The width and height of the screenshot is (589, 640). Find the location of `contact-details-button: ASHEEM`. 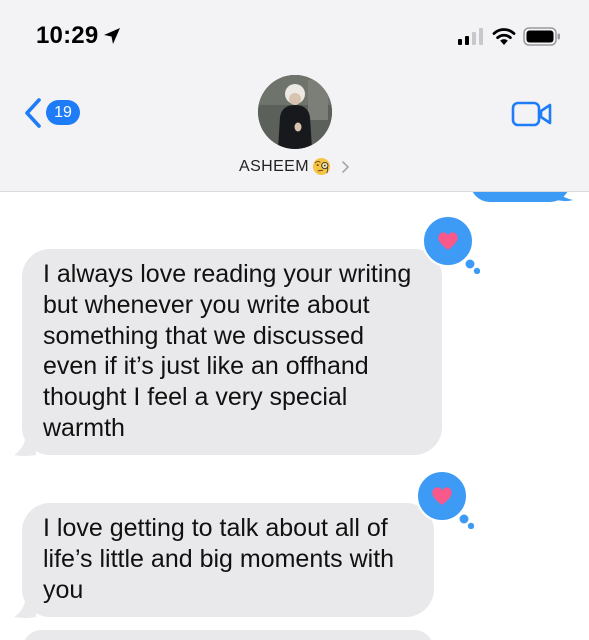

contact-details-button: ASHEEM is located at coordinates (294, 169).